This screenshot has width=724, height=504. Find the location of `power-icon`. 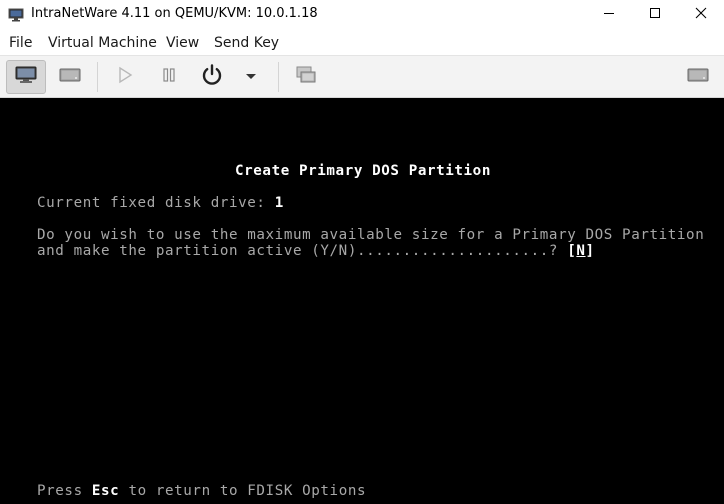

power-icon is located at coordinates (212, 77).